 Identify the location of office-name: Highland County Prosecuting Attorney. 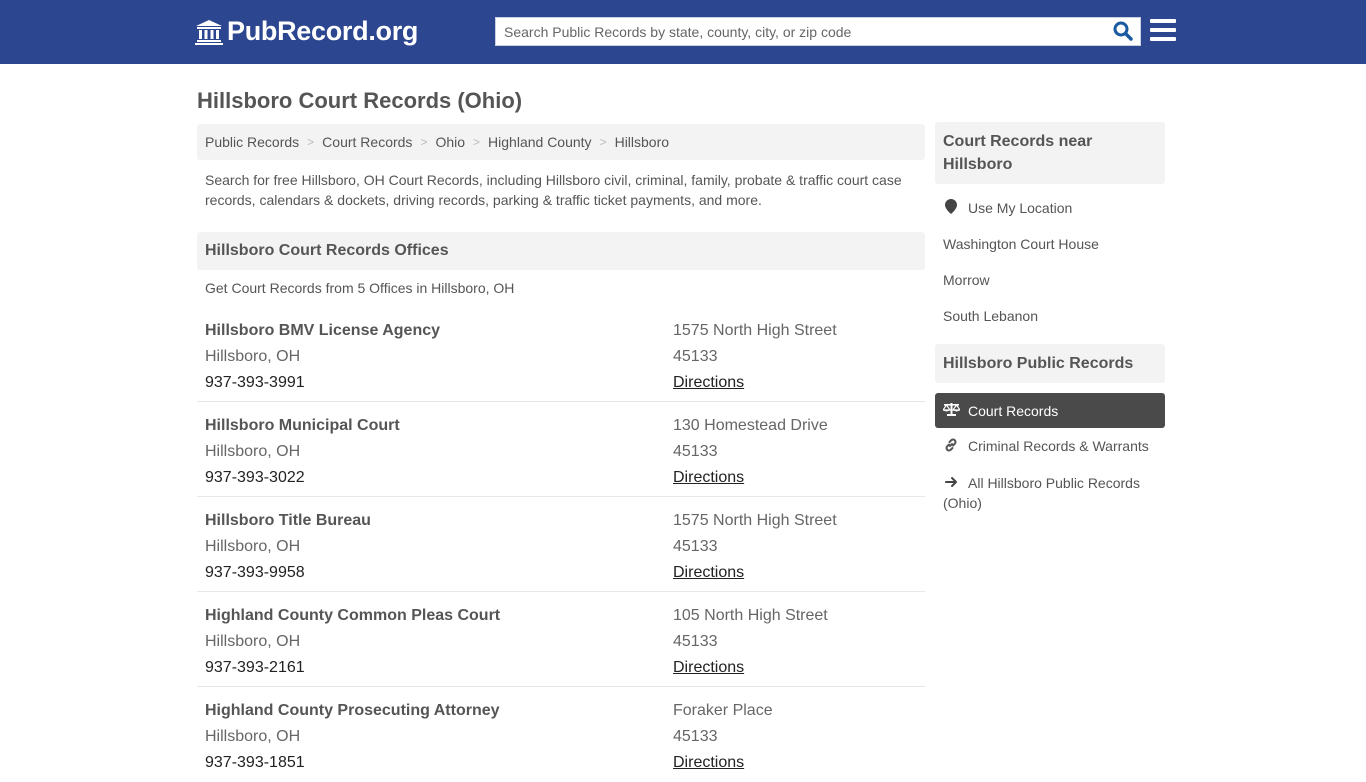
(352, 714).